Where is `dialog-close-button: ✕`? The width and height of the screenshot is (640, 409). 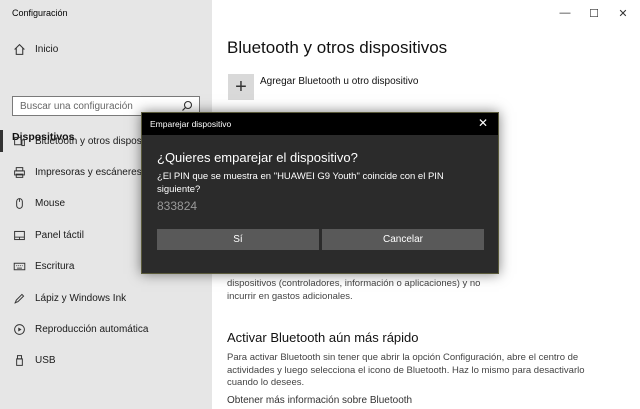
dialog-close-button: ✕ is located at coordinates (483, 123).